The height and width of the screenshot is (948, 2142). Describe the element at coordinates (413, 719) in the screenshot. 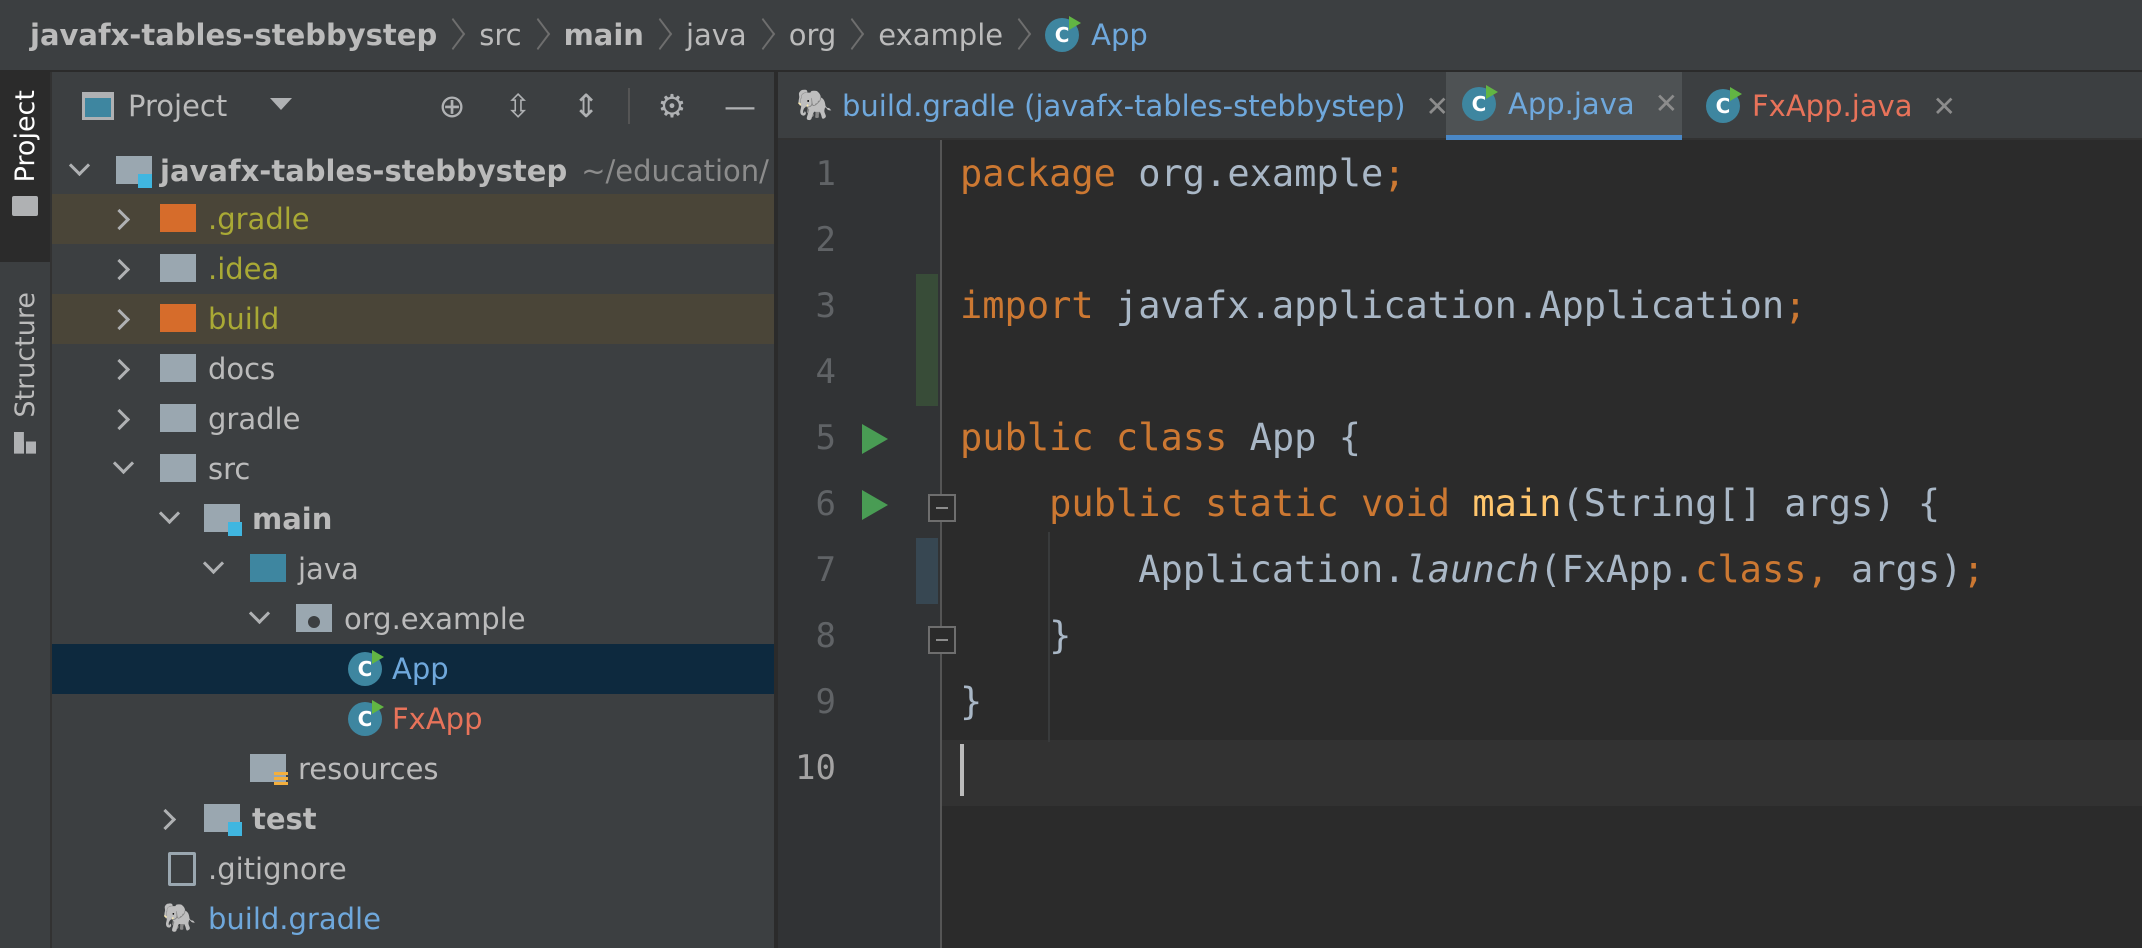

I see `tree-item-fxapp-class: C FxApp` at that location.